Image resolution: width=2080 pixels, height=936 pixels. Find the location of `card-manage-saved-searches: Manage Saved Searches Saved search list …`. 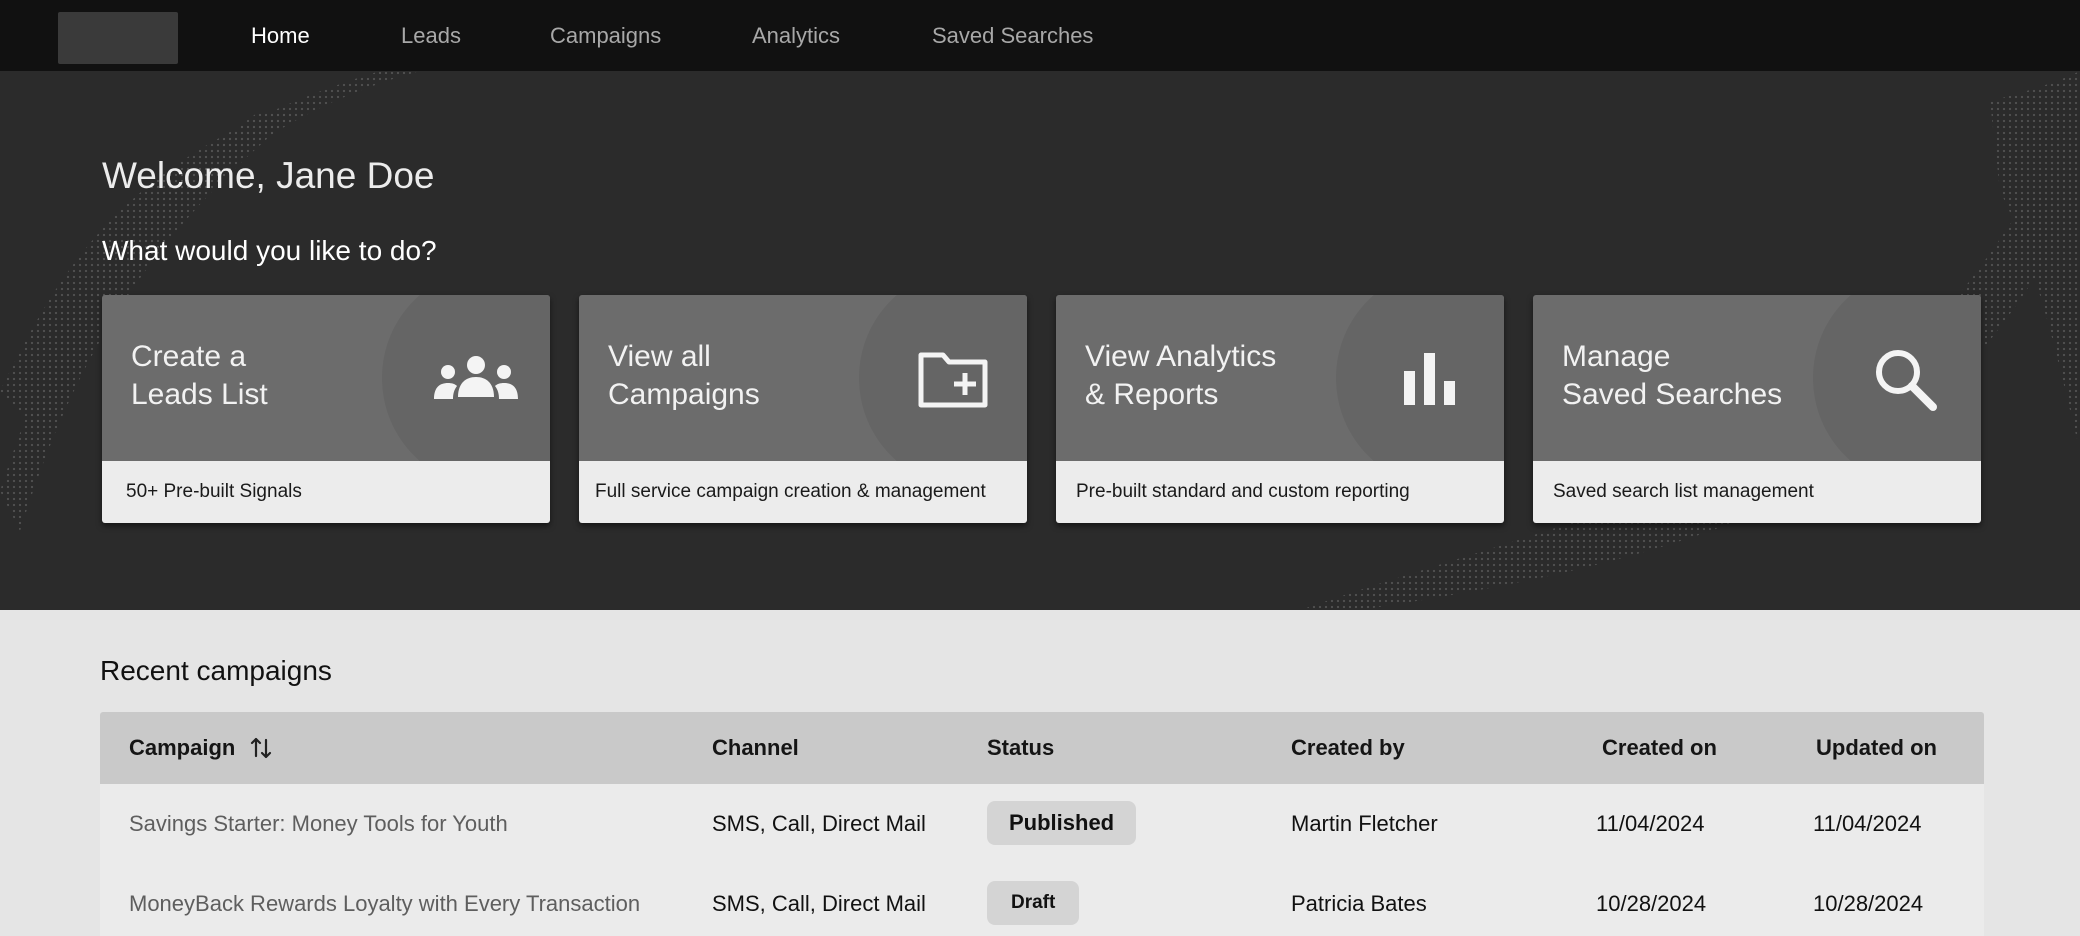

card-manage-saved-searches: Manage Saved Searches Saved search list … is located at coordinates (1757, 409).